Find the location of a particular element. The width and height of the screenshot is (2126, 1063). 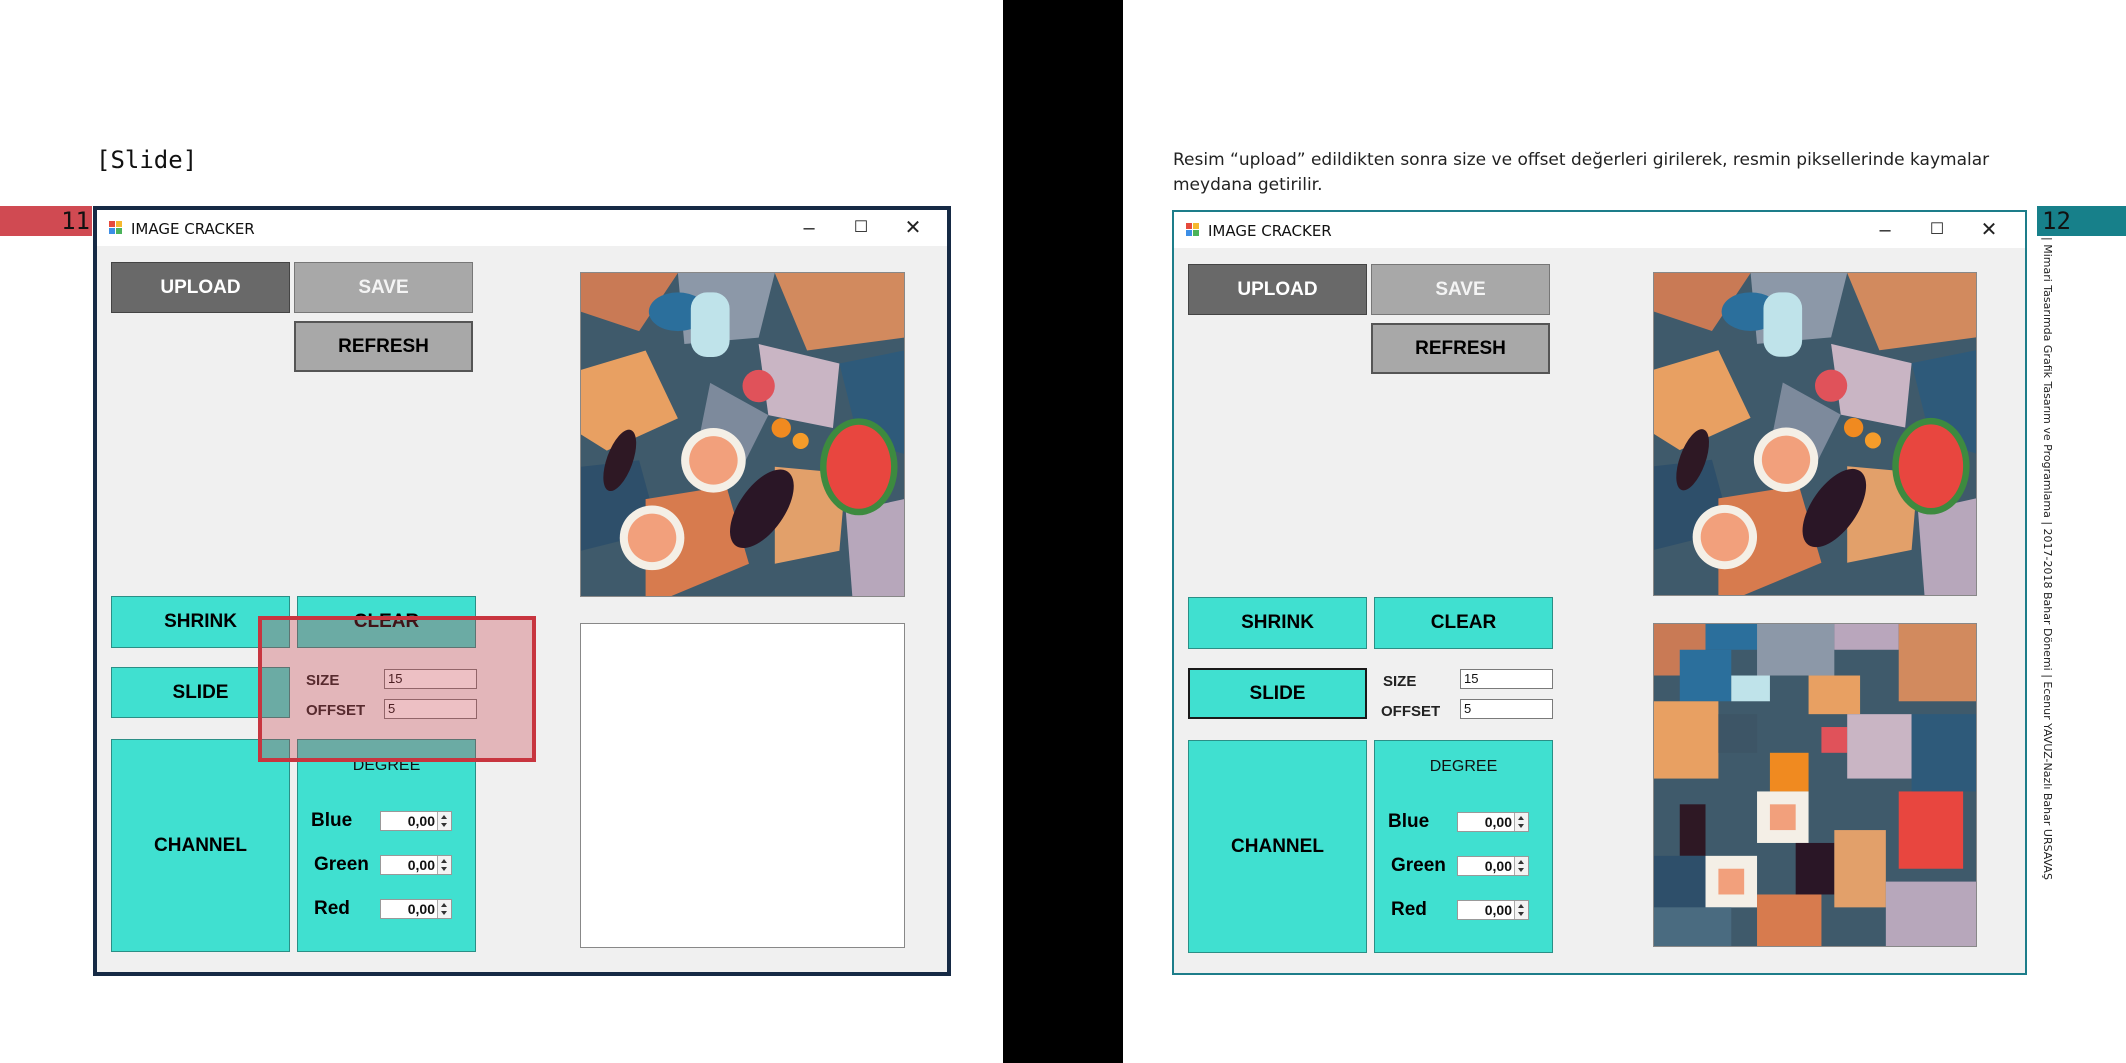

slide-tag: [Slide] is located at coordinates (147, 160).